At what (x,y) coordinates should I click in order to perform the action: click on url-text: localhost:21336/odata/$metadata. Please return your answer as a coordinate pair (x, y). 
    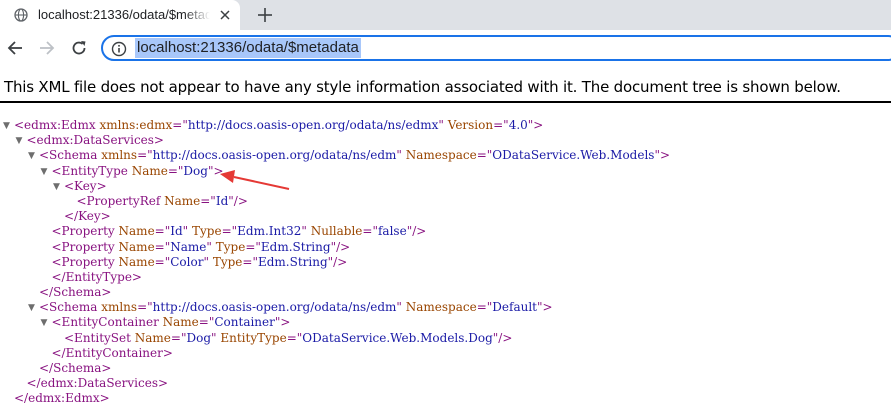
    Looking at the image, I should click on (248, 48).